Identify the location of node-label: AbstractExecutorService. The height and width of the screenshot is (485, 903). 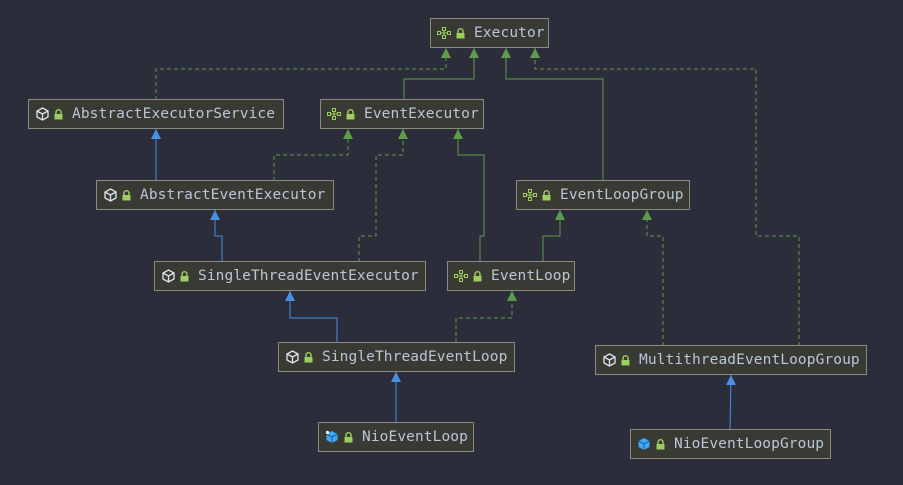
(174, 114).